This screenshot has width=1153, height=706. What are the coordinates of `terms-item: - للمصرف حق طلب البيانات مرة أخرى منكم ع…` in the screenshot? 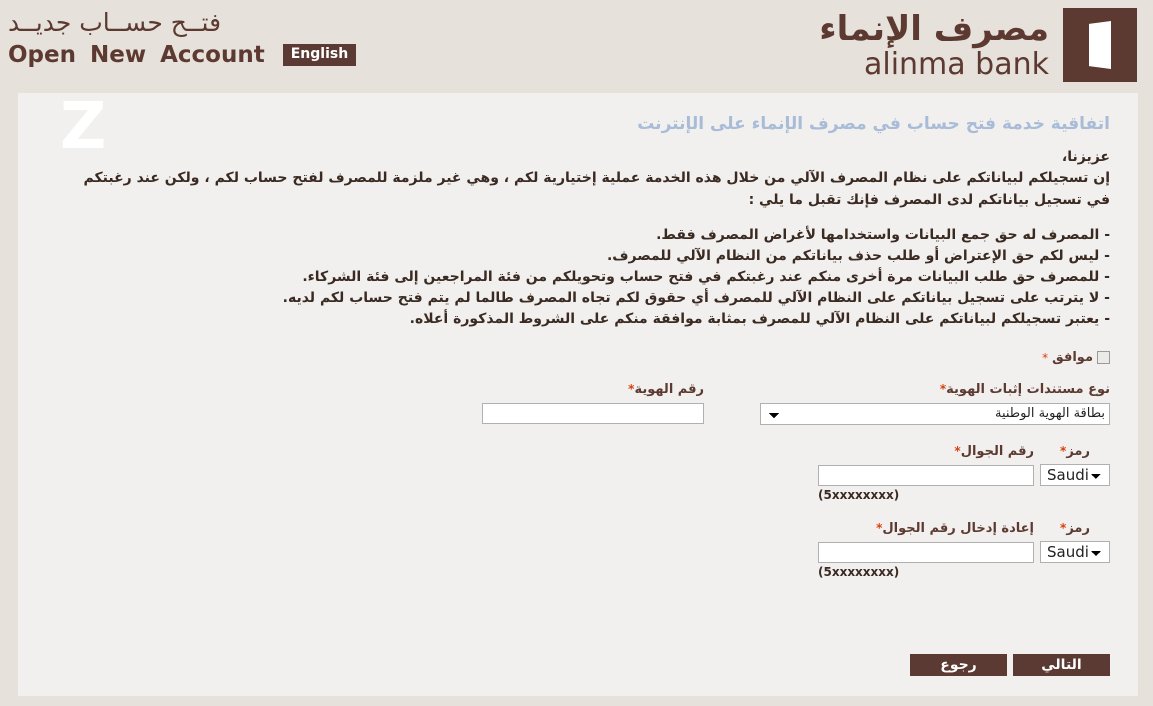 It's located at (706, 277).